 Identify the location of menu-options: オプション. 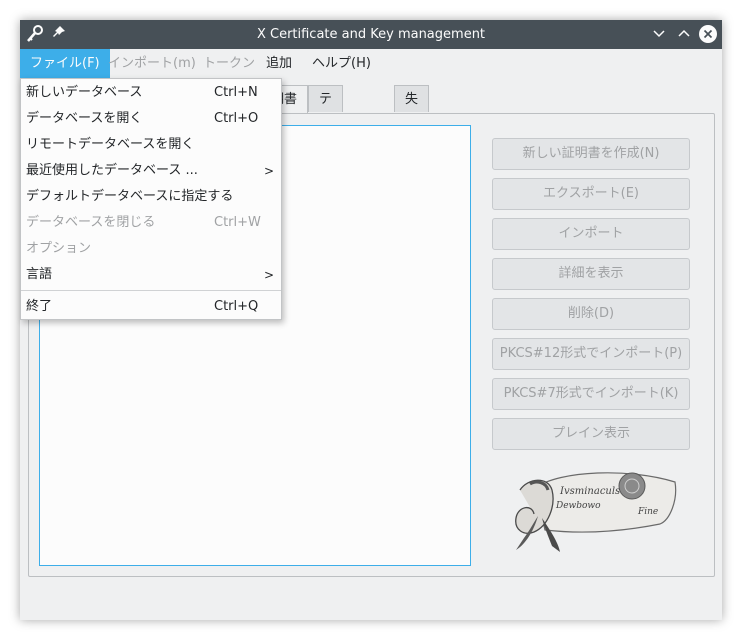
(151, 249).